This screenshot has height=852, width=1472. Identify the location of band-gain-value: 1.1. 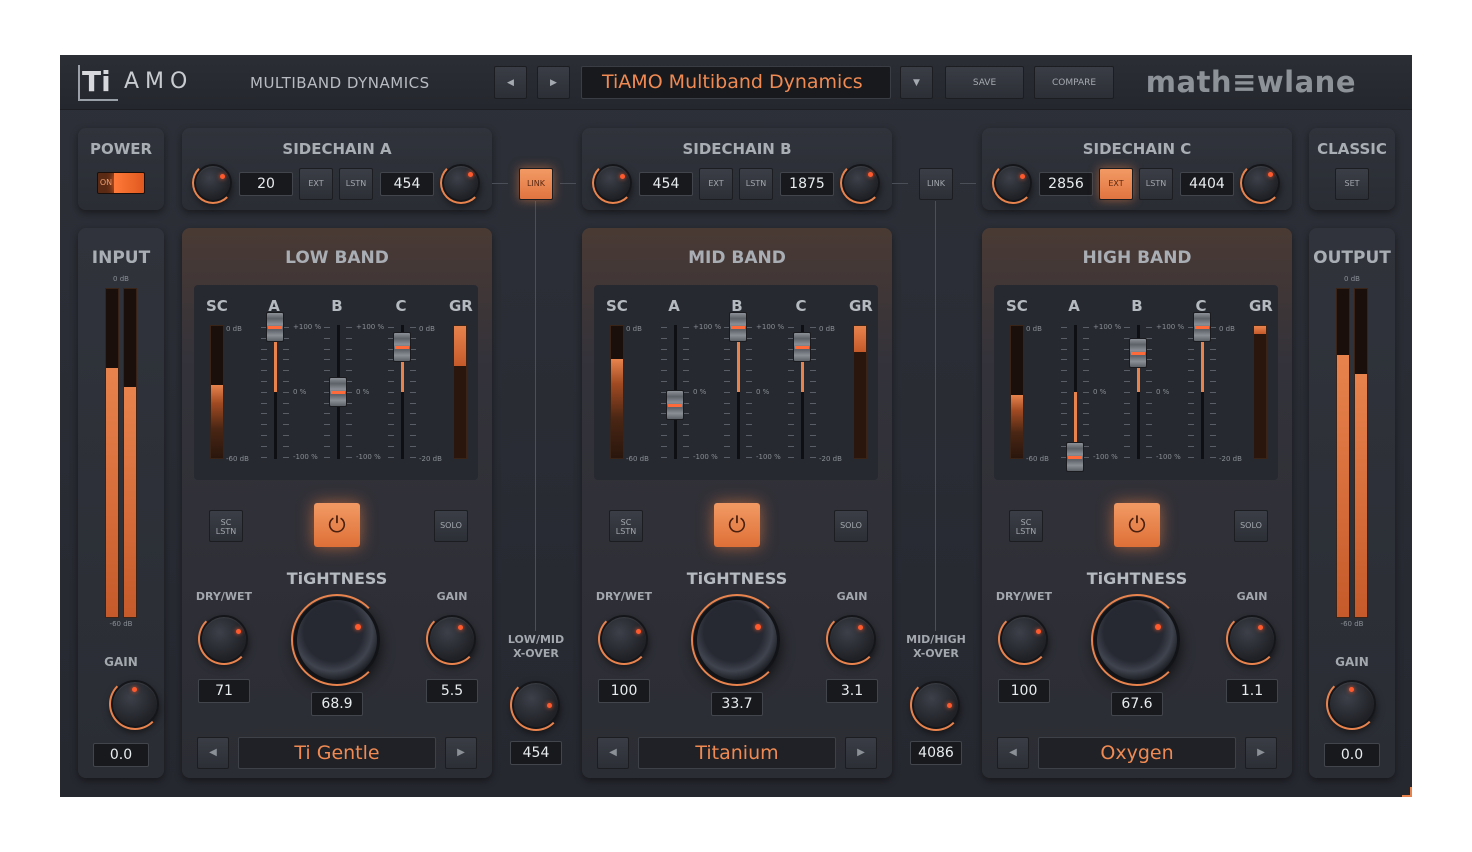
(1252, 691).